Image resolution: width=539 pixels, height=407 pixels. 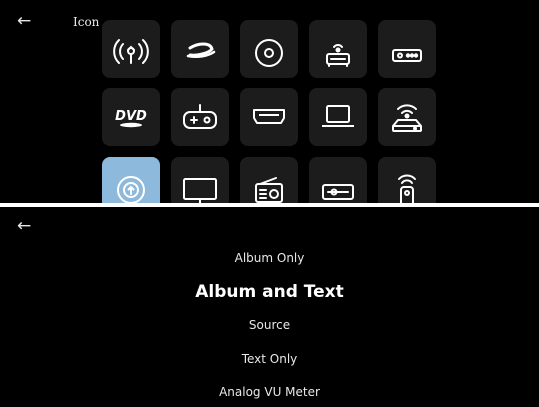 I want to click on icon-tile-antenna-circle-selected, so click(x=131, y=180).